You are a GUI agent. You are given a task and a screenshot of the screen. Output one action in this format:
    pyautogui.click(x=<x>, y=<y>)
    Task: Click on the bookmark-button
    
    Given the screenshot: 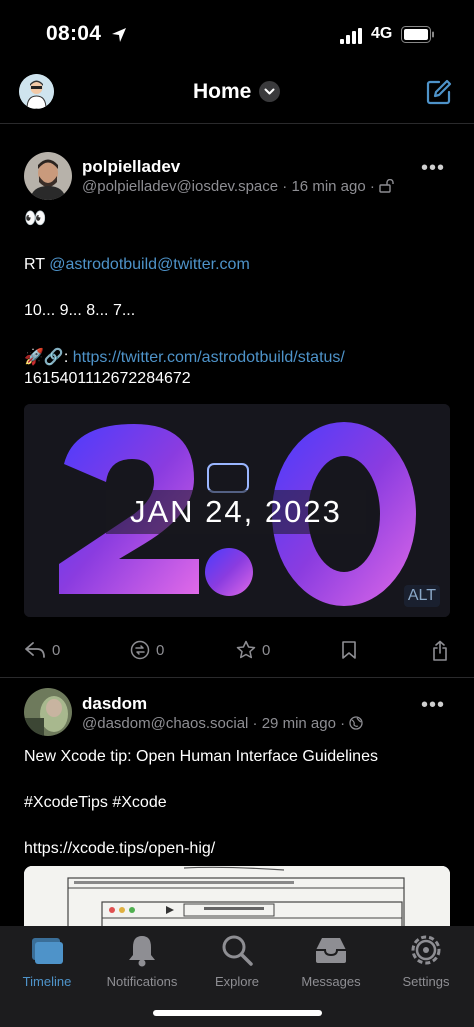 What is the action you would take?
    pyautogui.click(x=349, y=650)
    